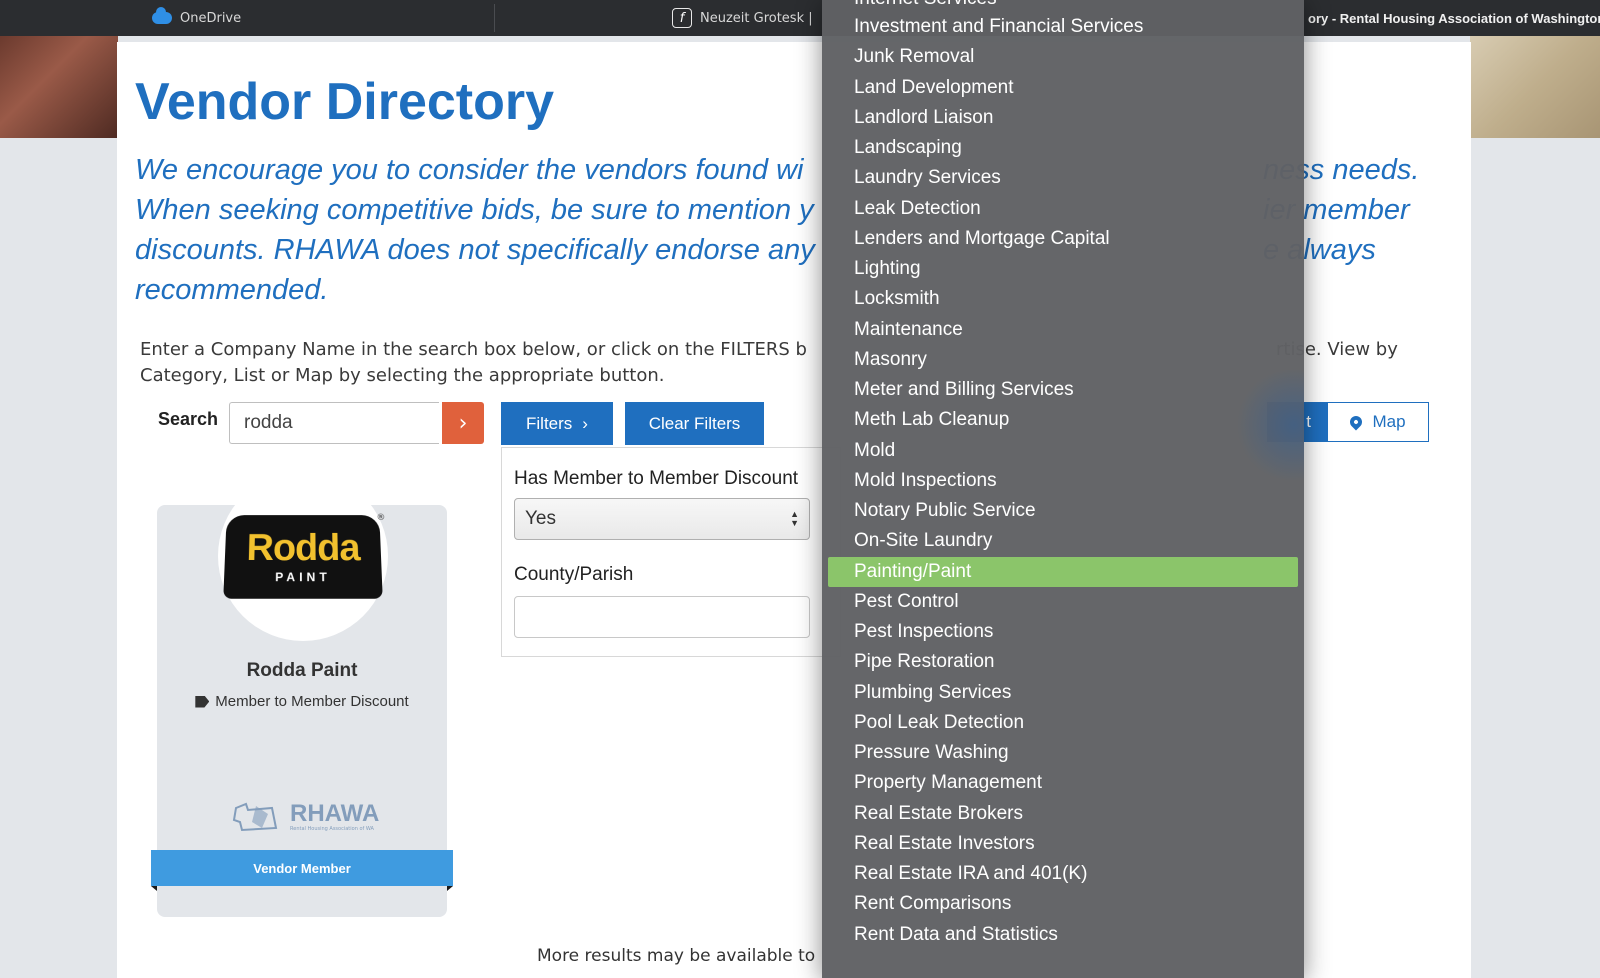 This screenshot has height=978, width=1600. What do you see at coordinates (1063, 571) in the screenshot?
I see `dropdown-item-selected: Painting/Paint` at bounding box center [1063, 571].